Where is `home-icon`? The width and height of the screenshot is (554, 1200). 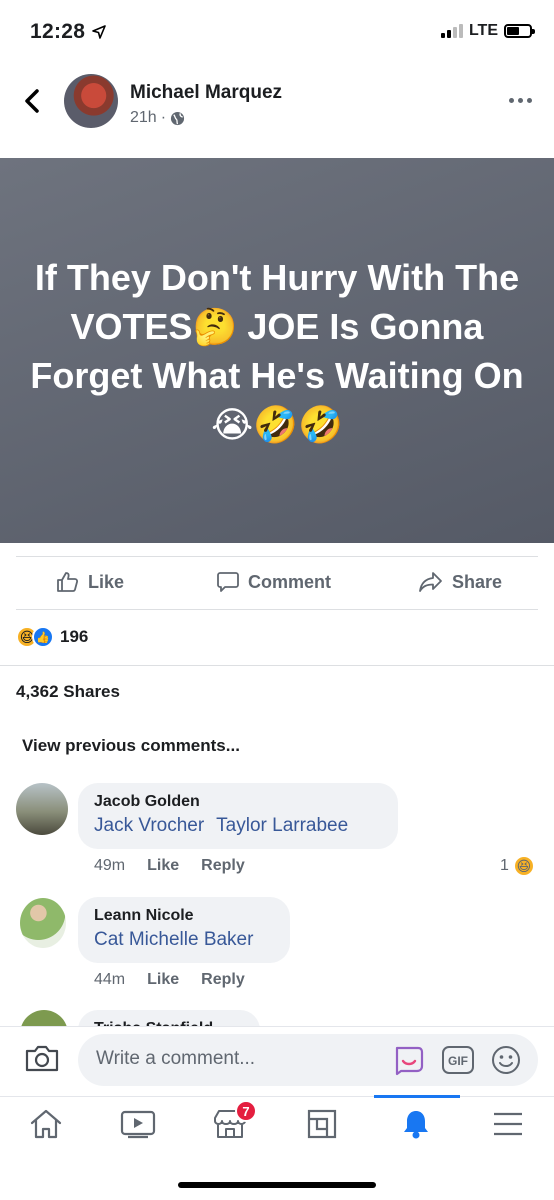 home-icon is located at coordinates (46, 1124).